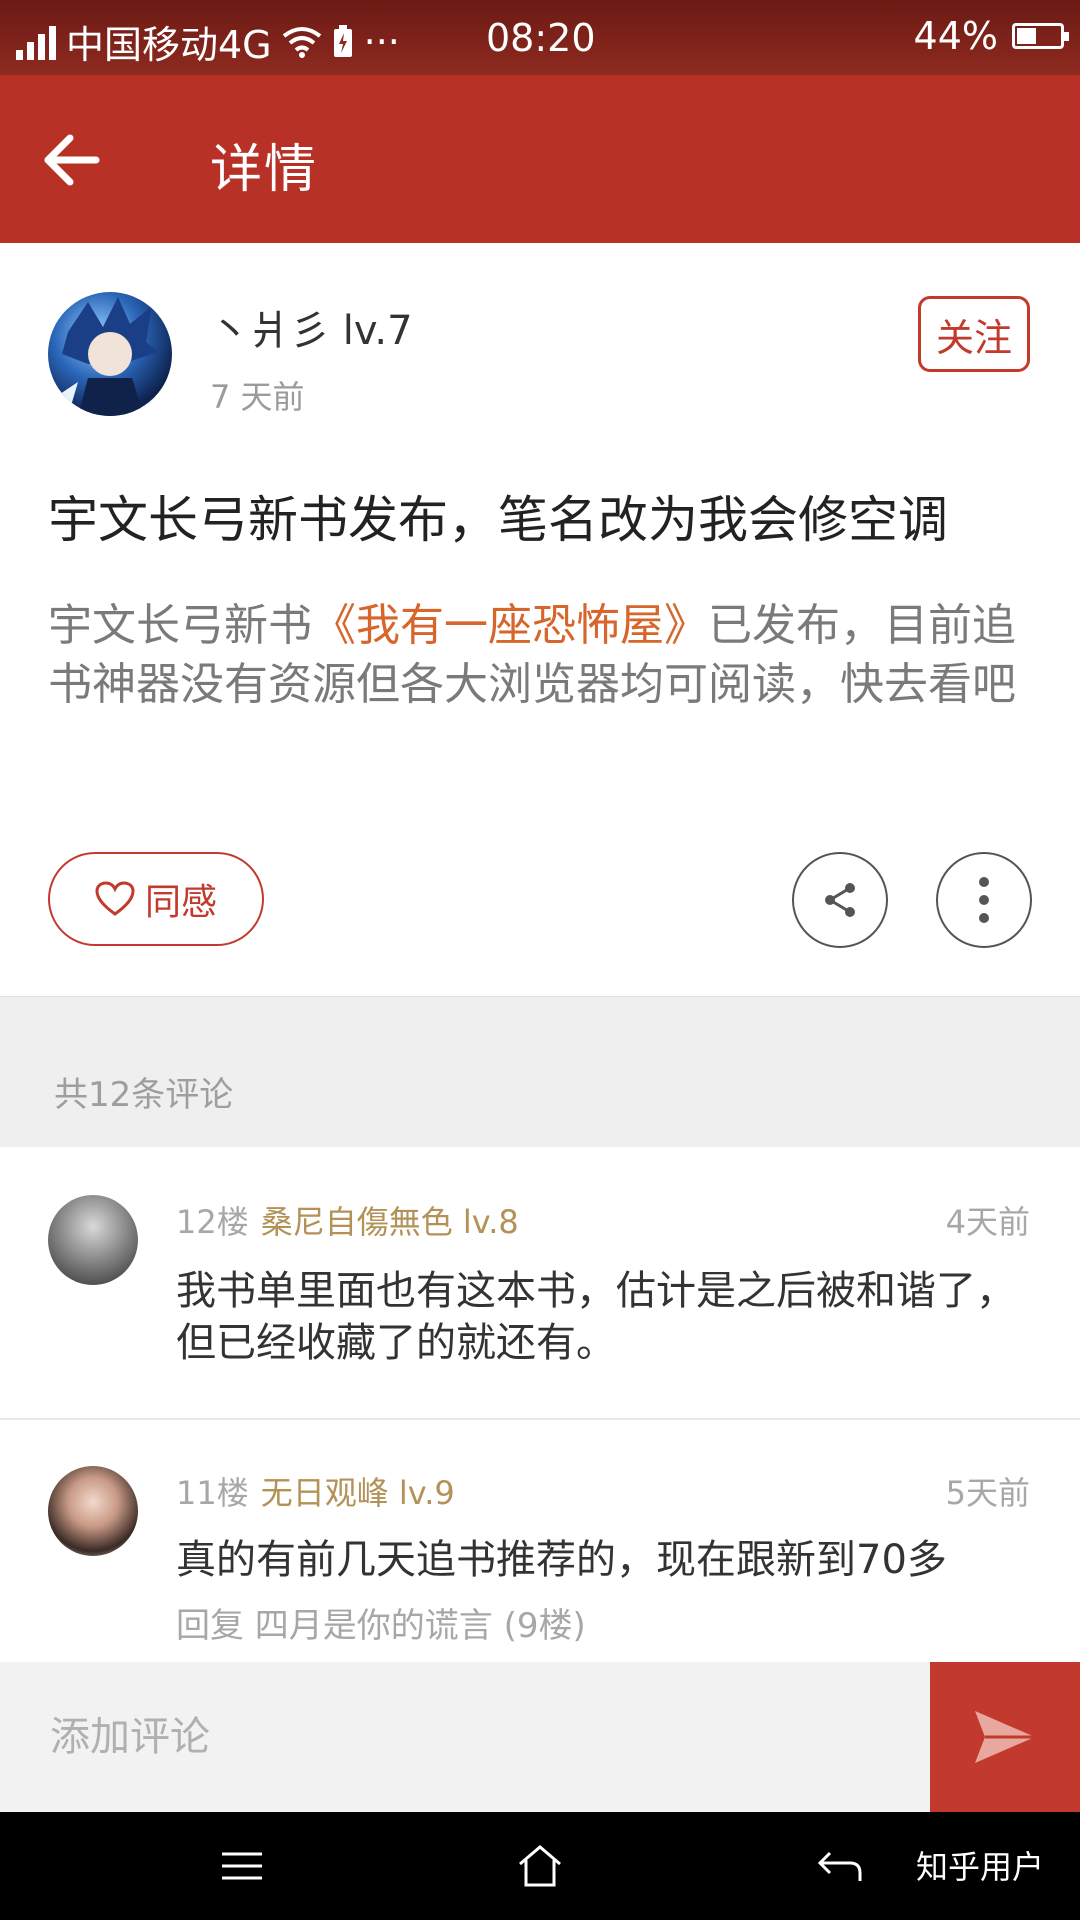 The height and width of the screenshot is (1920, 1080). Describe the element at coordinates (103, 356) in the screenshot. I see `avatar-illustration` at that location.